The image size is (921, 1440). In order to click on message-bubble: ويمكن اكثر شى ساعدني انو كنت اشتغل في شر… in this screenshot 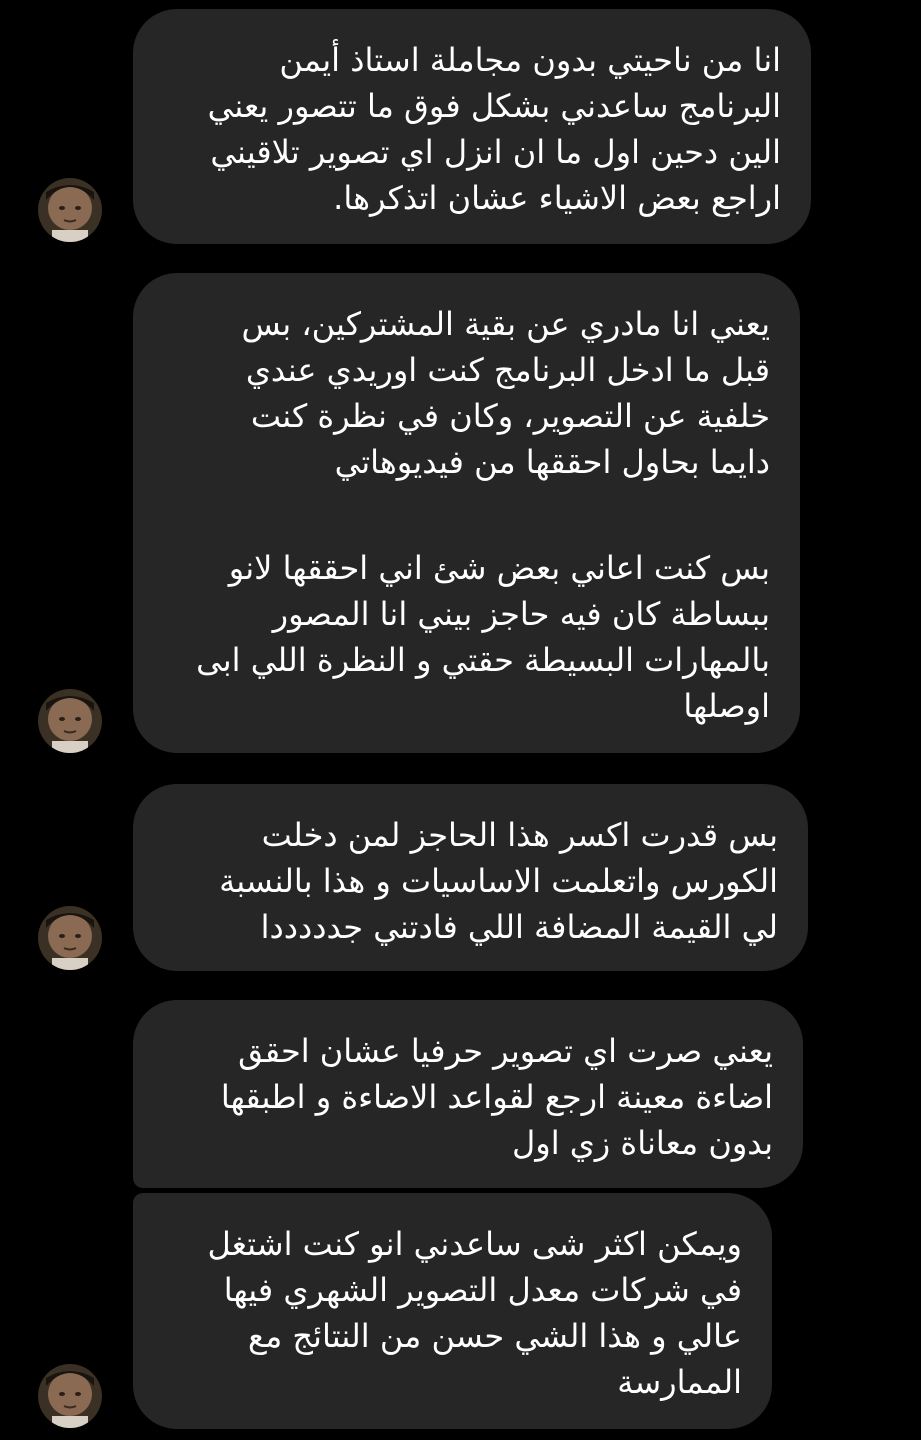, I will do `click(452, 1311)`.